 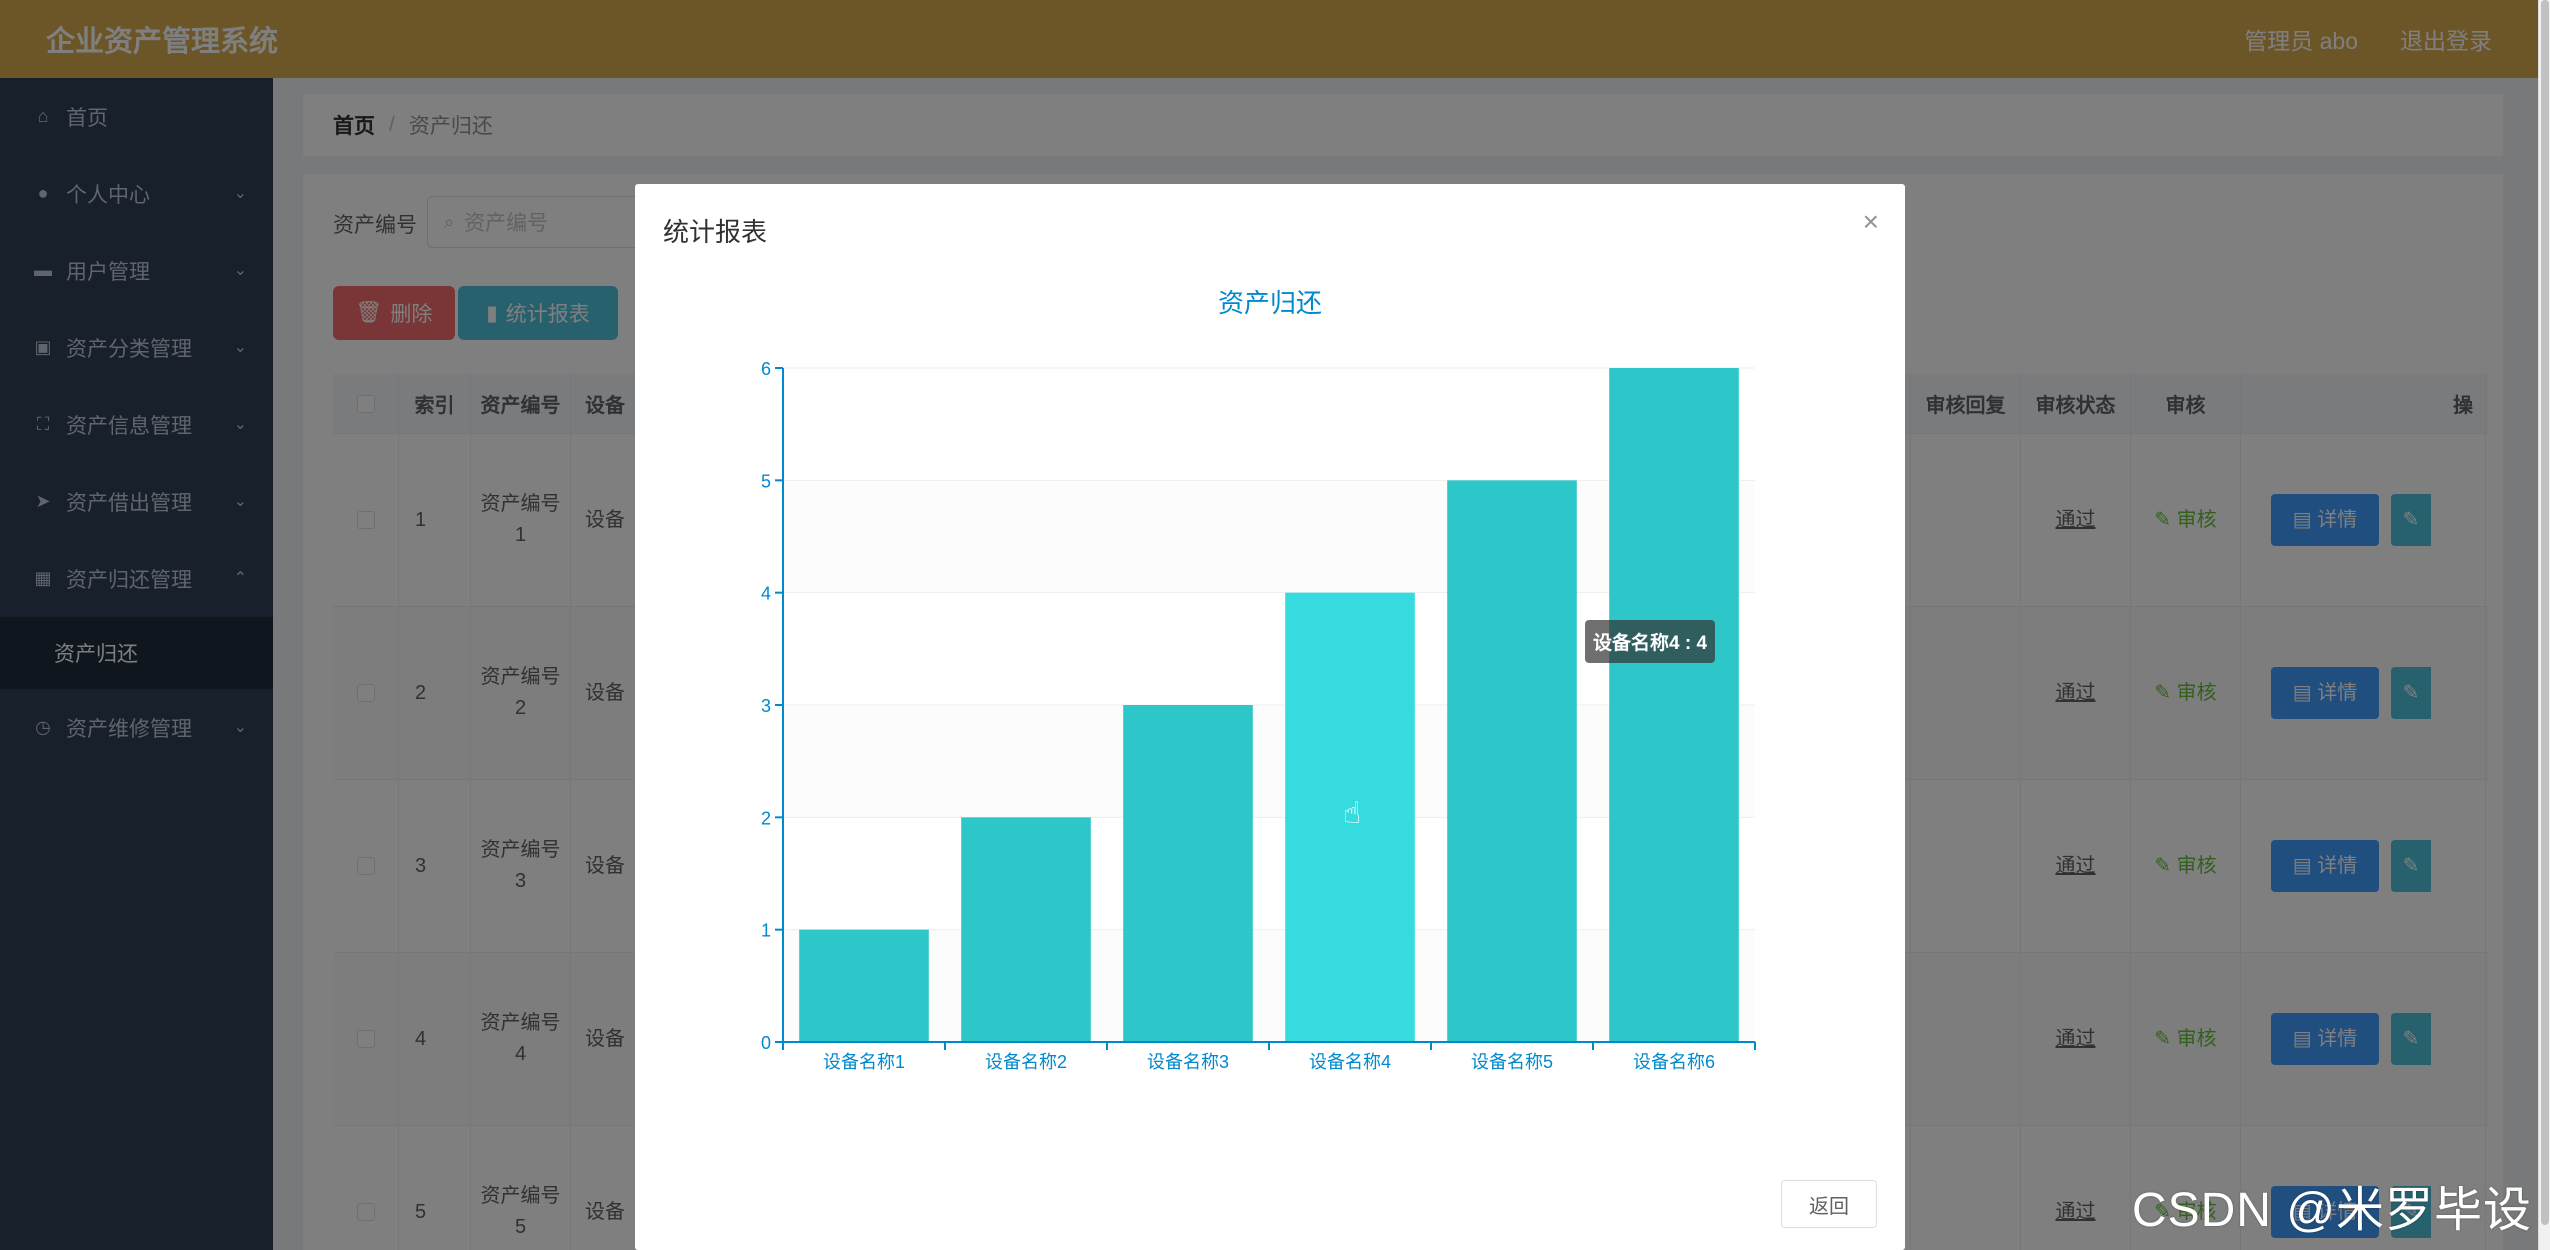 What do you see at coordinates (1650, 641) in the screenshot?
I see `chart-tooltip: 设备名称4 : 4` at bounding box center [1650, 641].